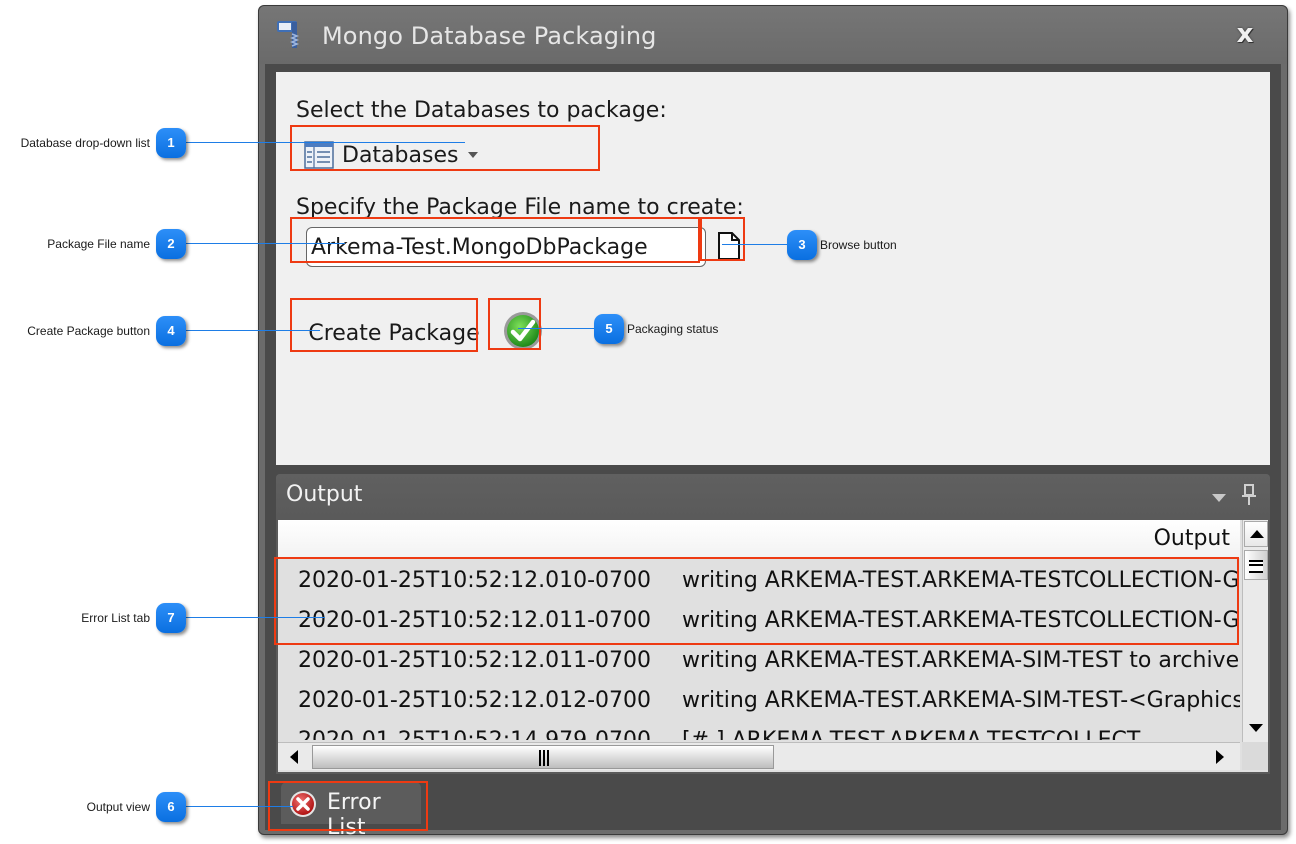  I want to click on annotation-badge: 7, so click(171, 618).